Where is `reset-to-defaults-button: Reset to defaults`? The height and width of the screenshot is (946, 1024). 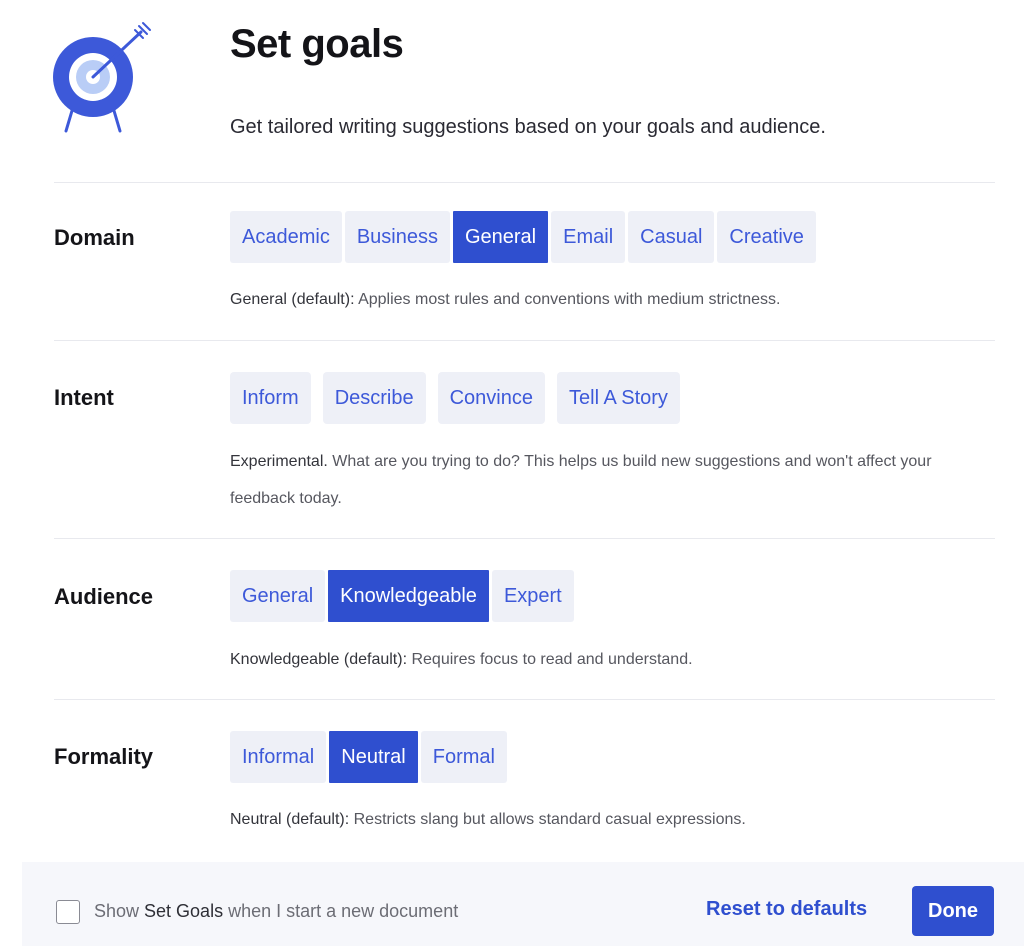 reset-to-defaults-button: Reset to defaults is located at coordinates (786, 909).